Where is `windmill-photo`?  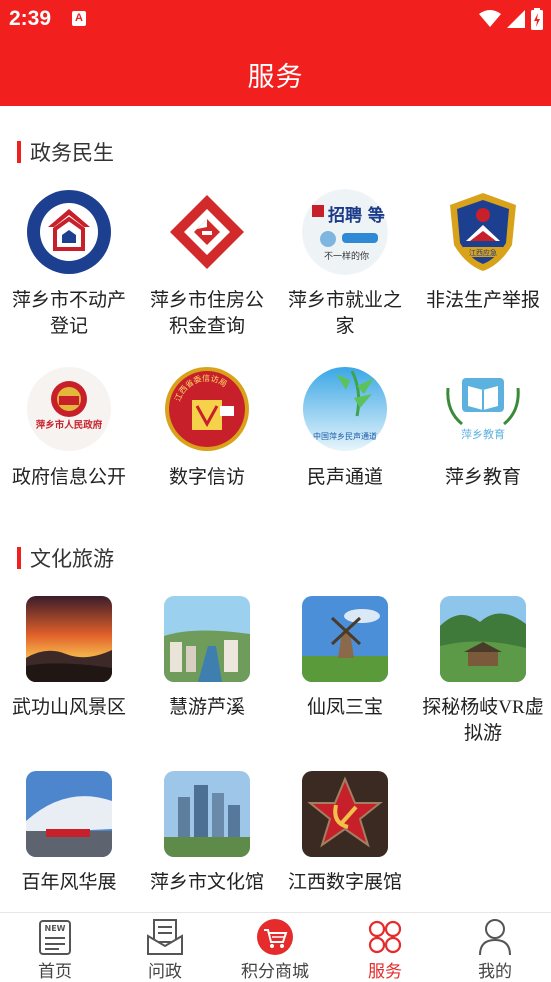
windmill-photo is located at coordinates (345, 639).